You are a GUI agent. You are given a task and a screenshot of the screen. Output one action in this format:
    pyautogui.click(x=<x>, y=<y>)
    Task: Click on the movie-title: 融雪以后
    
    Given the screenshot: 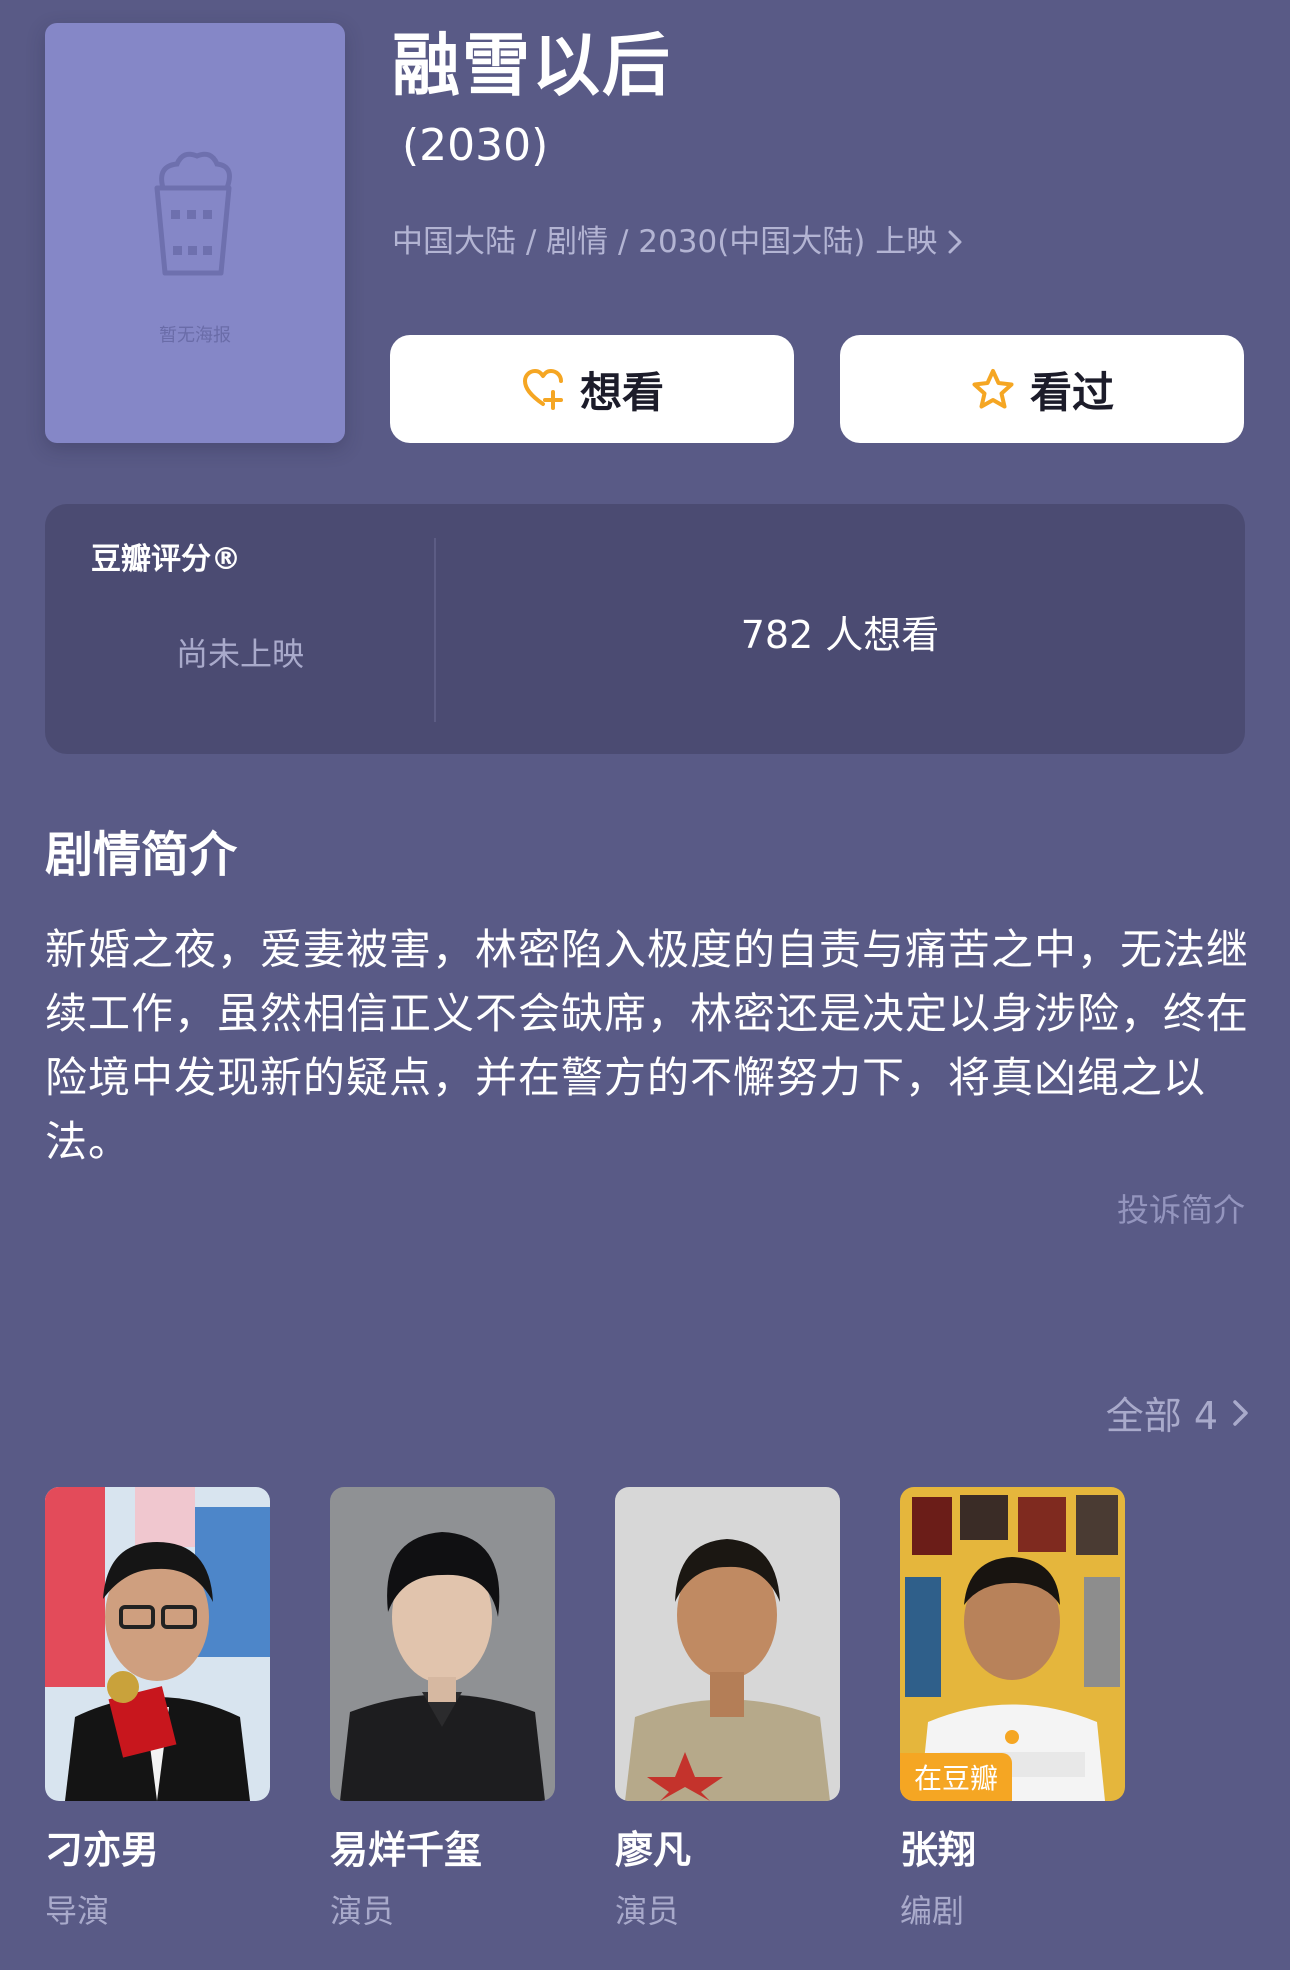 What is the action you would take?
    pyautogui.click(x=532, y=66)
    